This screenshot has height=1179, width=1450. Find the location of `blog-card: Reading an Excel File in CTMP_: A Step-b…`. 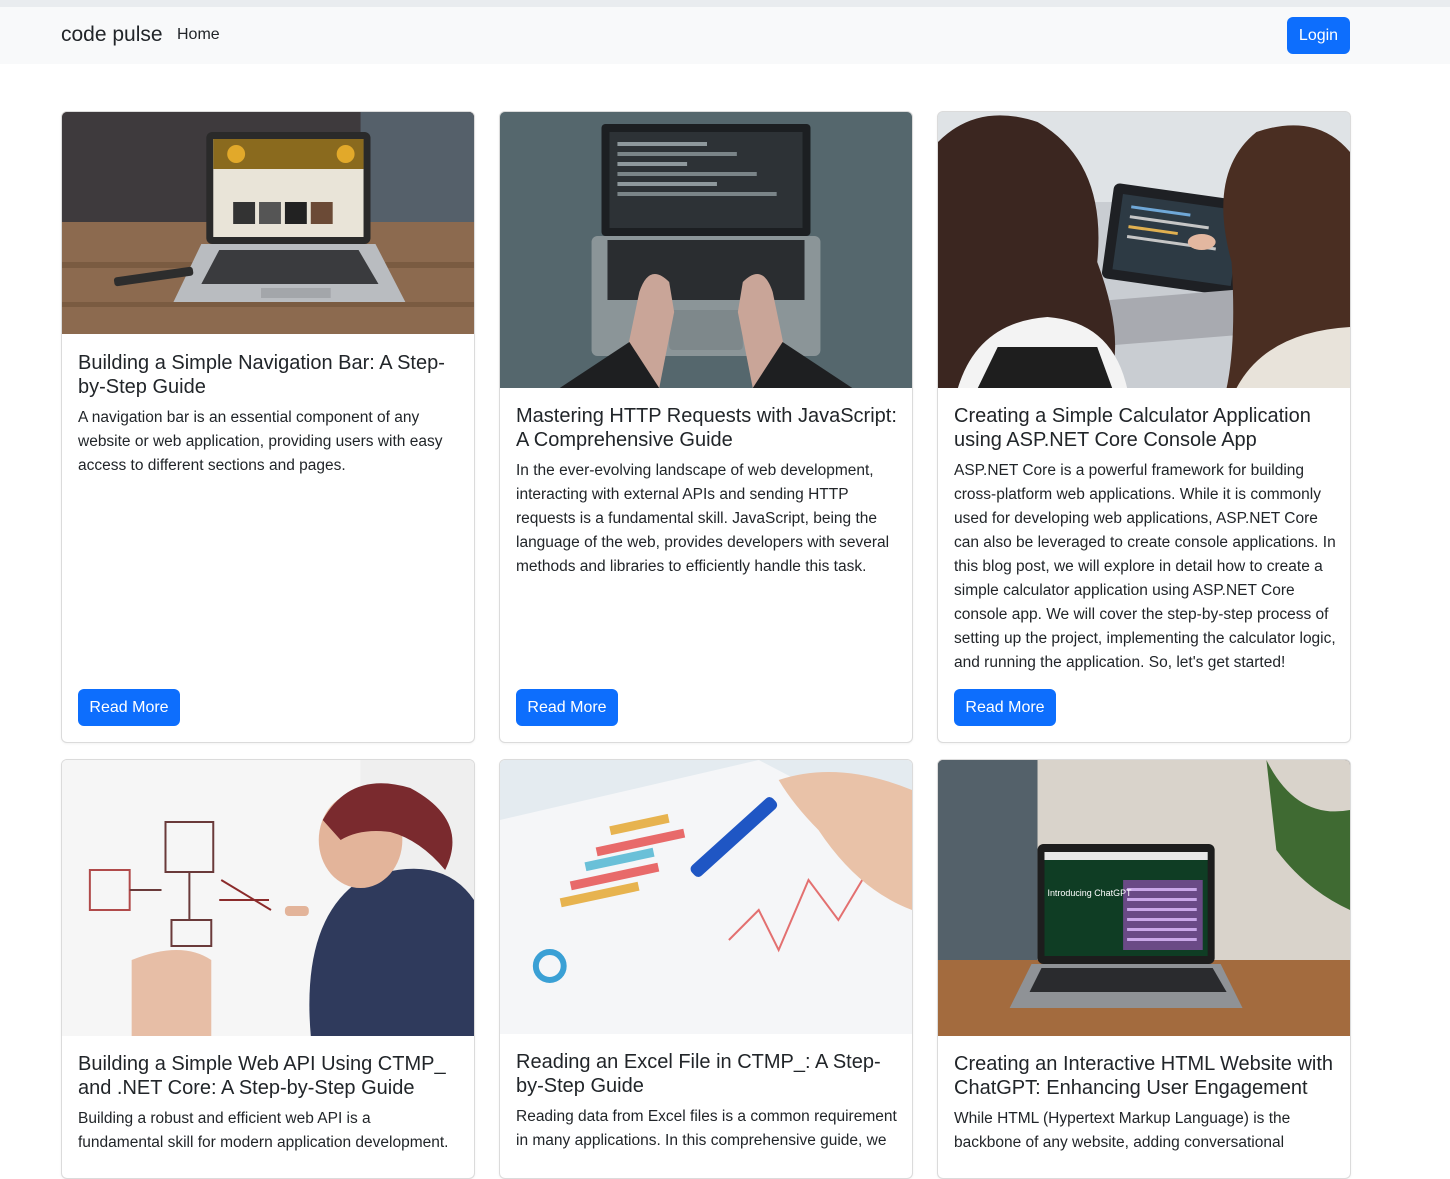

blog-card: Reading an Excel File in CTMP_: A Step-b… is located at coordinates (706, 969).